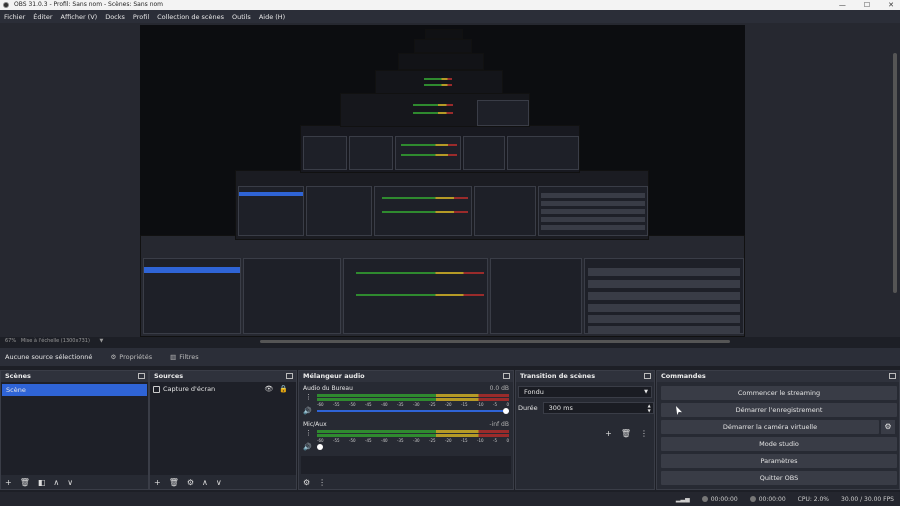  Describe the element at coordinates (719, 499) in the screenshot. I see `stream-status: 00:00:00` at that location.